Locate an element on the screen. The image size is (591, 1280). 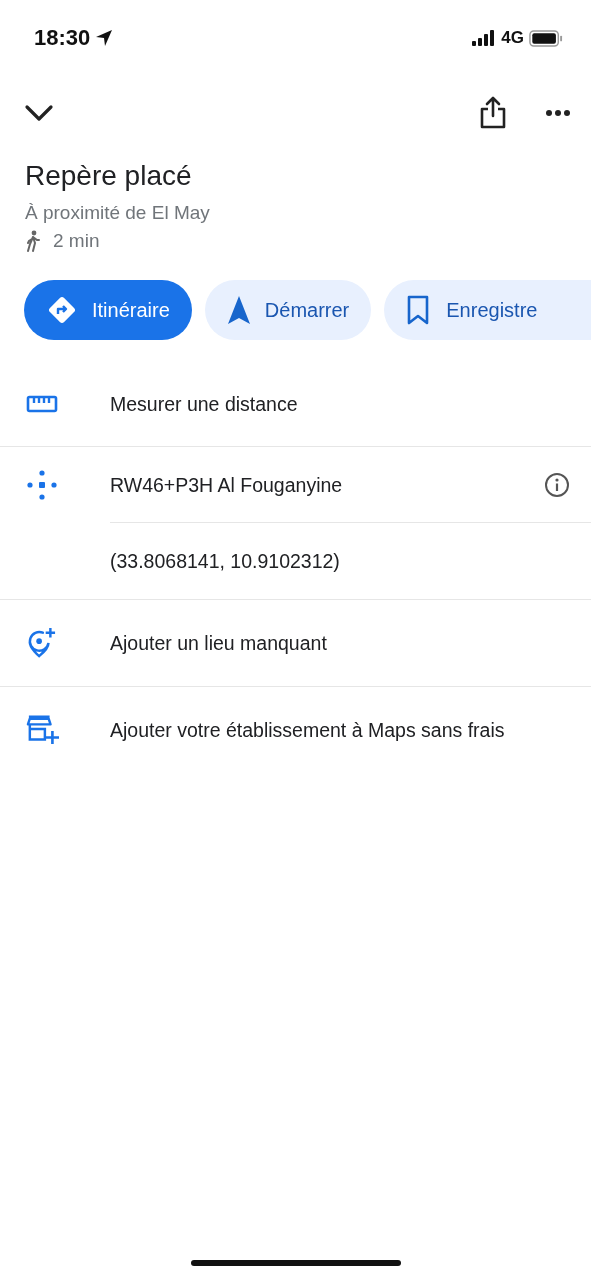
walking-time: 2 min is located at coordinates (76, 241).